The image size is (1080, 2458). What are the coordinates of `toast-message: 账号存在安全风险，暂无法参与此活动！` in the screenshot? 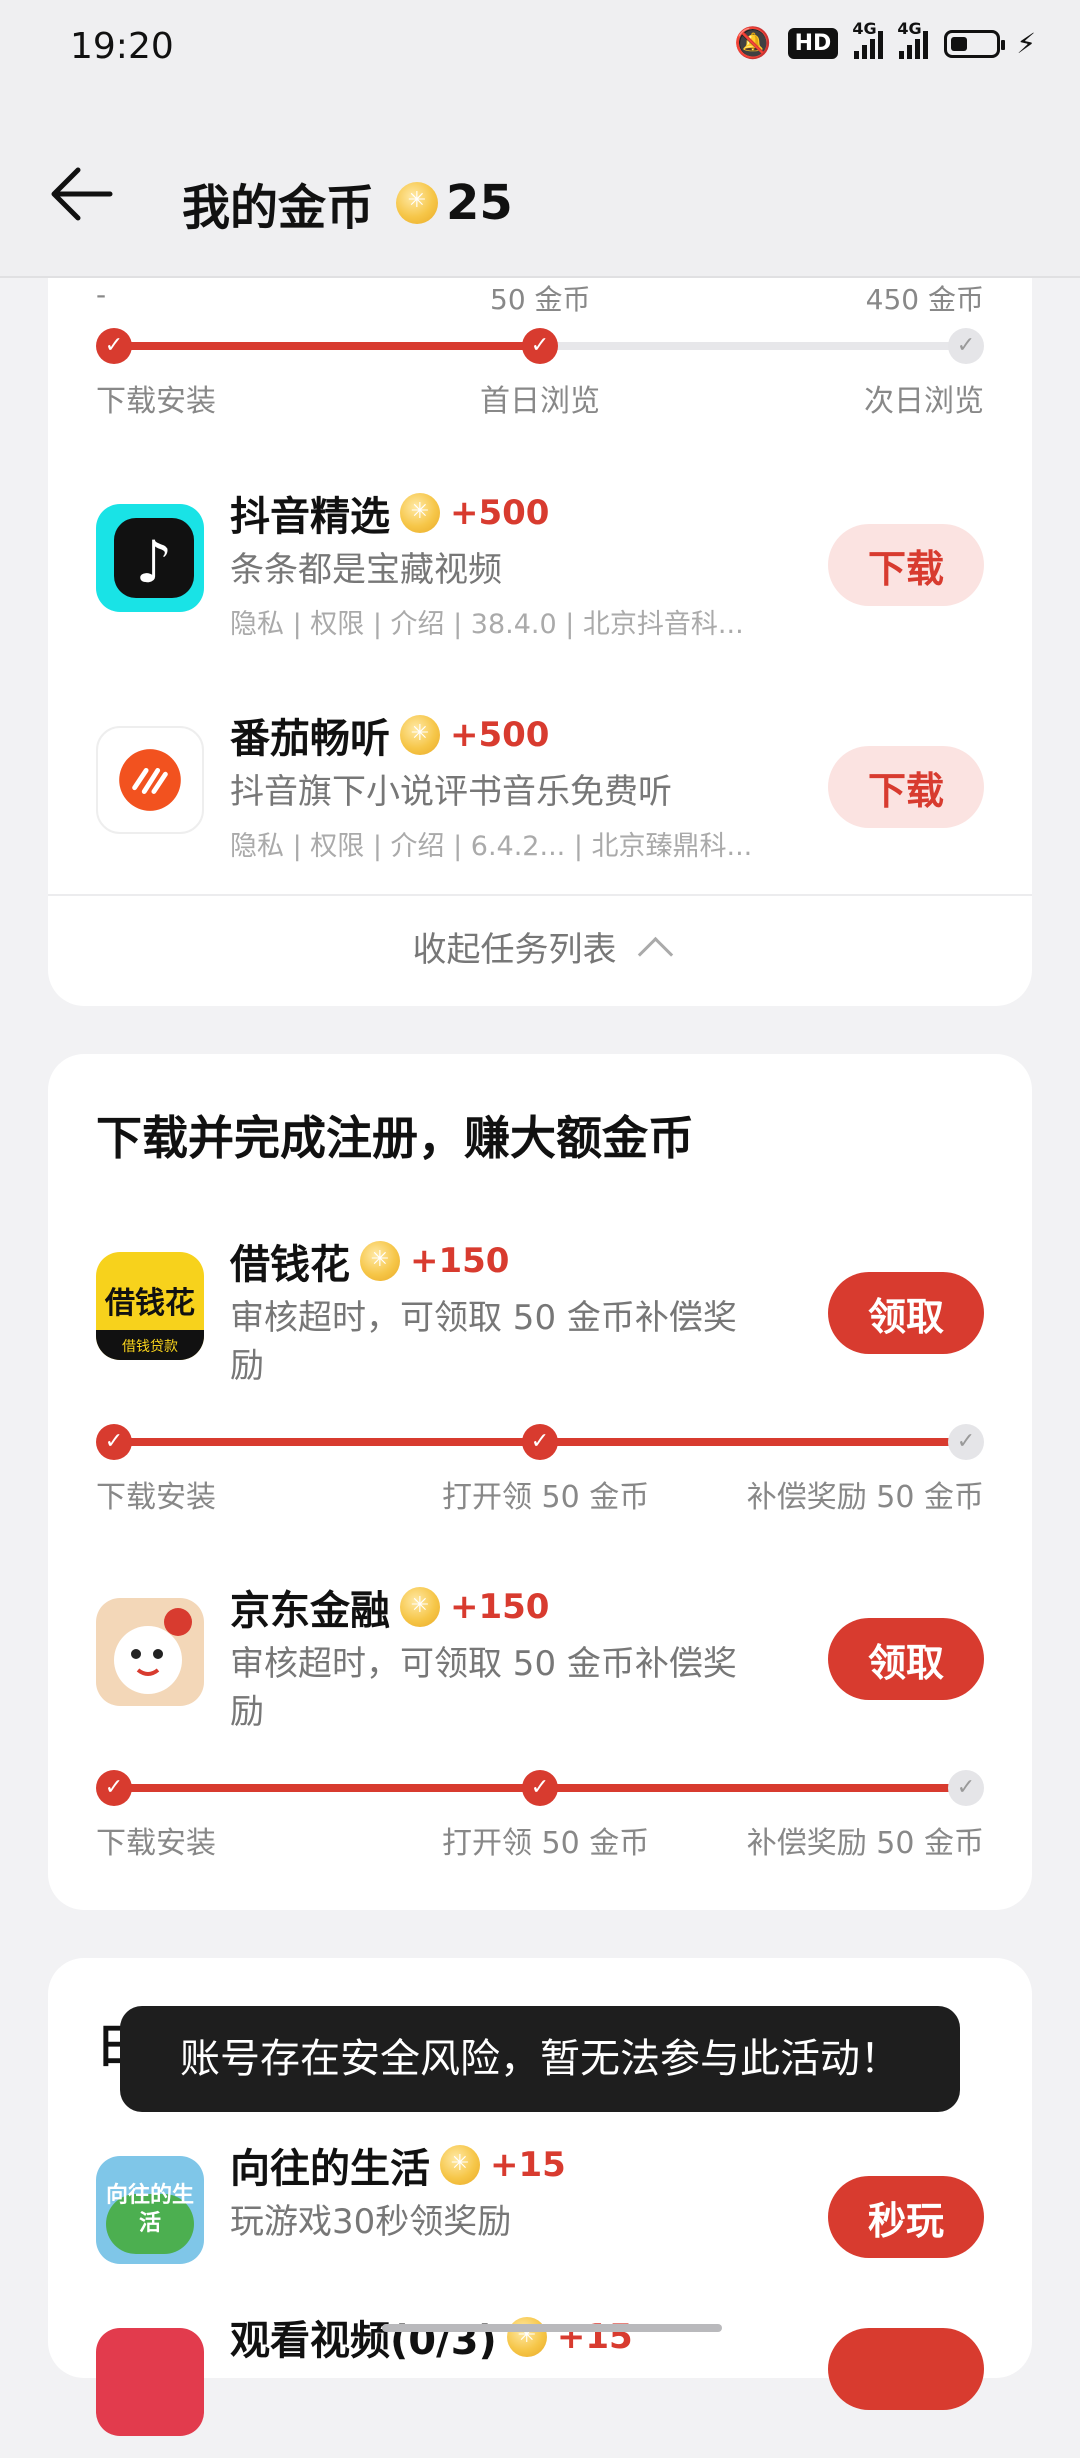 It's located at (540, 2059).